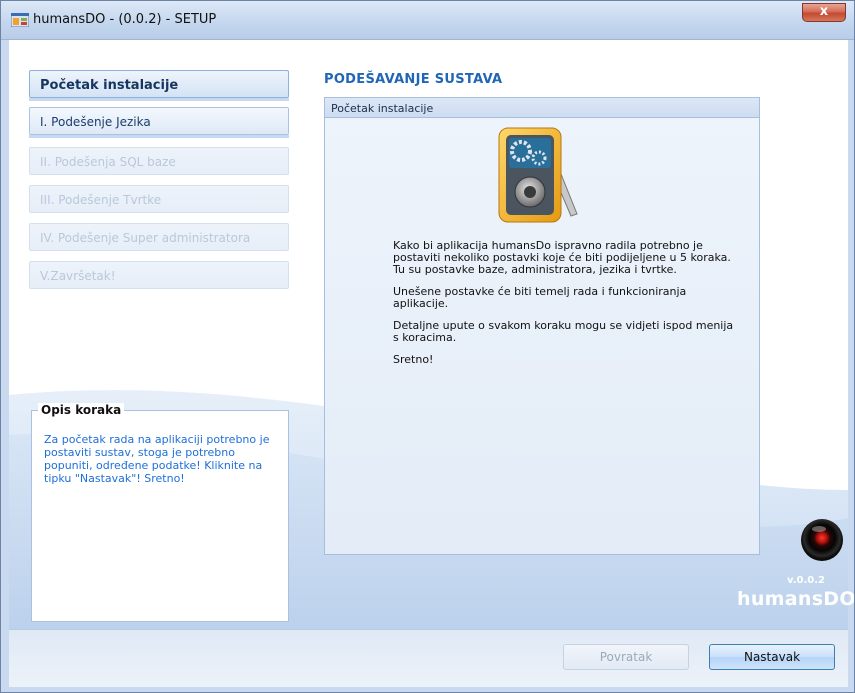 The height and width of the screenshot is (693, 855). I want to click on good-luck-text: Sretno!, so click(413, 359).